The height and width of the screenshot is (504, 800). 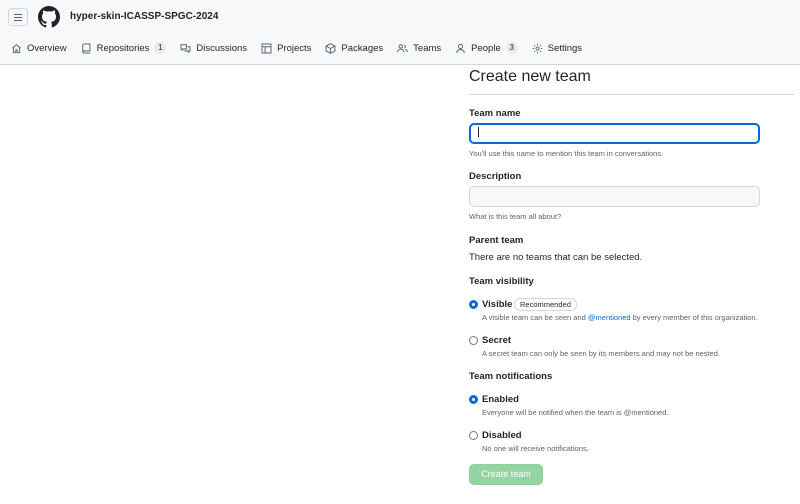 I want to click on tab-discussions: Discussions, so click(x=213, y=48).